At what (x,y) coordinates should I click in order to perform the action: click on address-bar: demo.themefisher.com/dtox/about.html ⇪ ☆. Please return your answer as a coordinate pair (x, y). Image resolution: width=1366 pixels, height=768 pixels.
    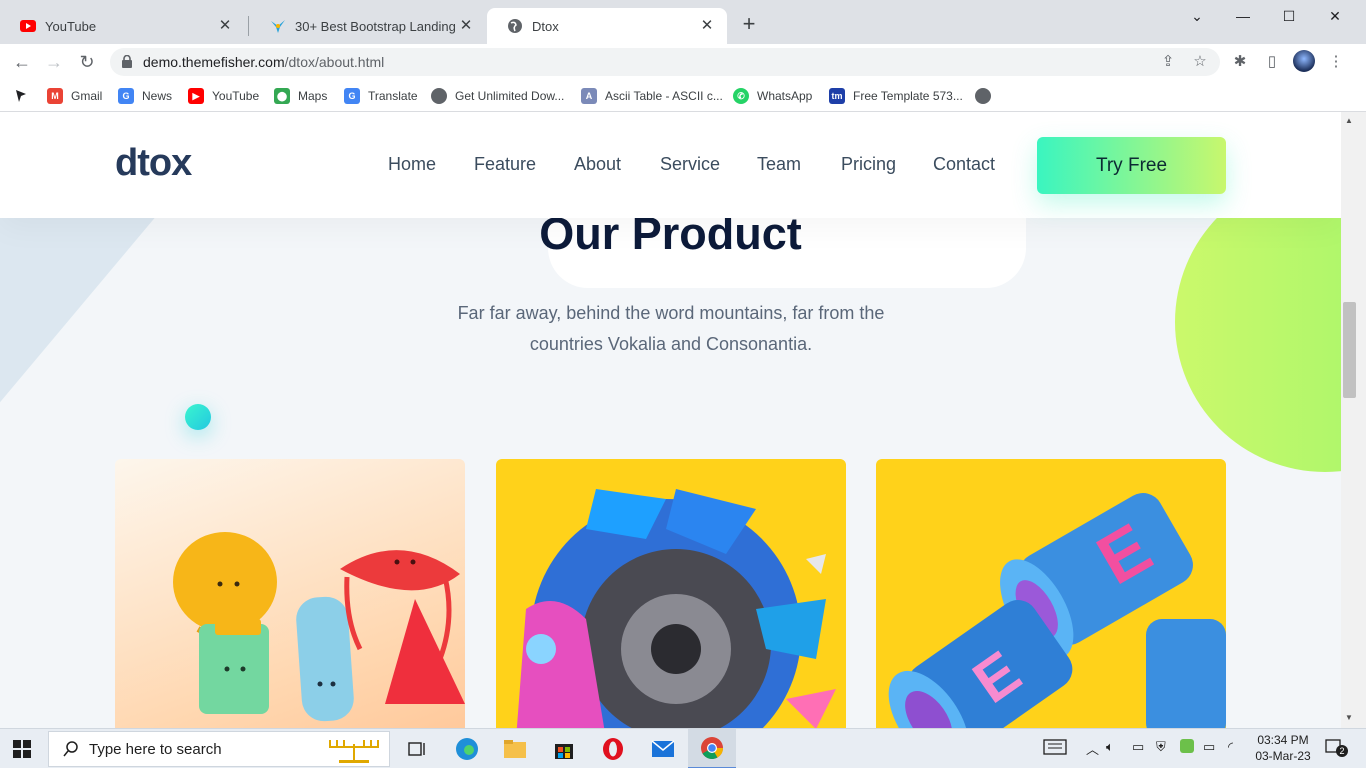
    Looking at the image, I should click on (665, 62).